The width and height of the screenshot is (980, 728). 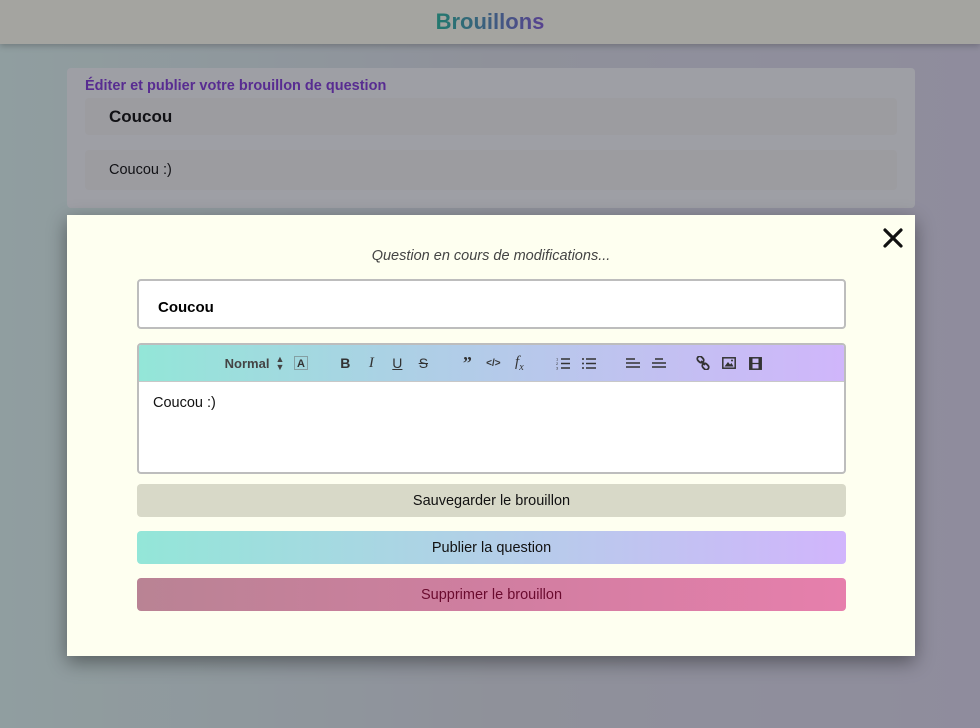 I want to click on delete-draft-button: Supprimer le brouillon, so click(x=491, y=594).